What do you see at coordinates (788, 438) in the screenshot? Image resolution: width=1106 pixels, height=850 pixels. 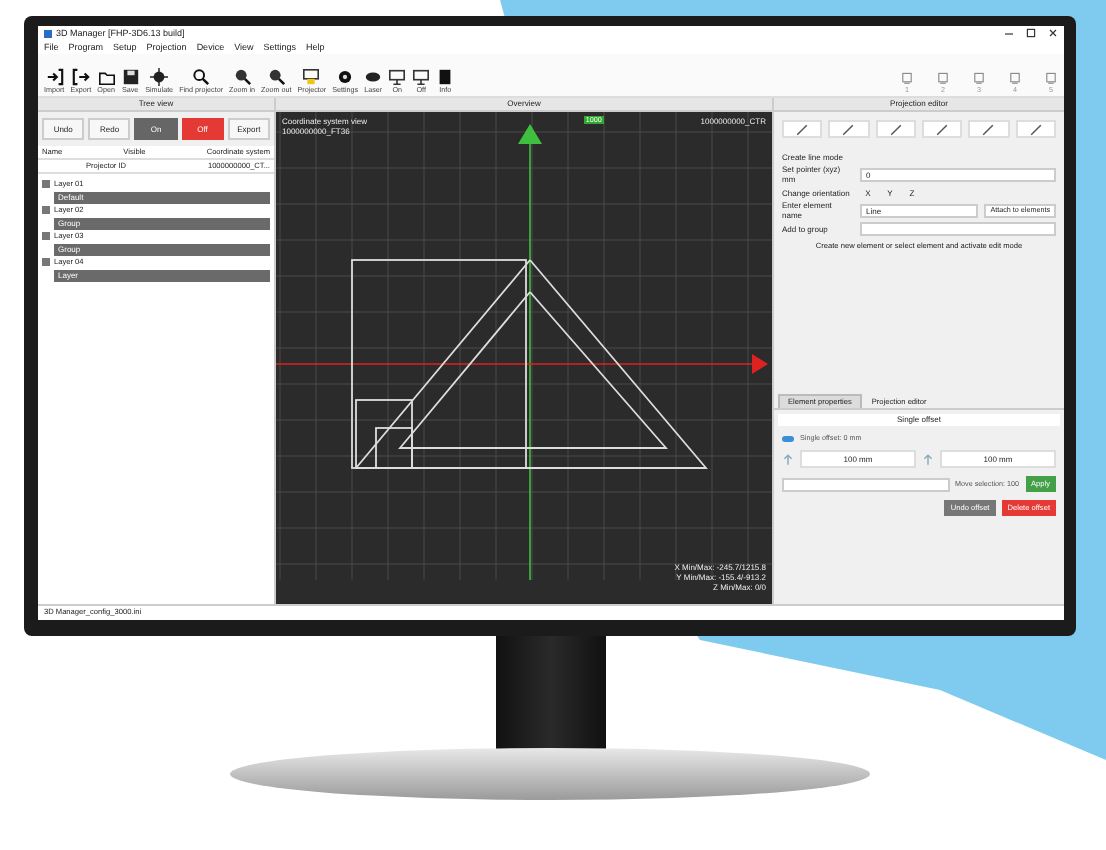 I see `toggle-switch` at bounding box center [788, 438].